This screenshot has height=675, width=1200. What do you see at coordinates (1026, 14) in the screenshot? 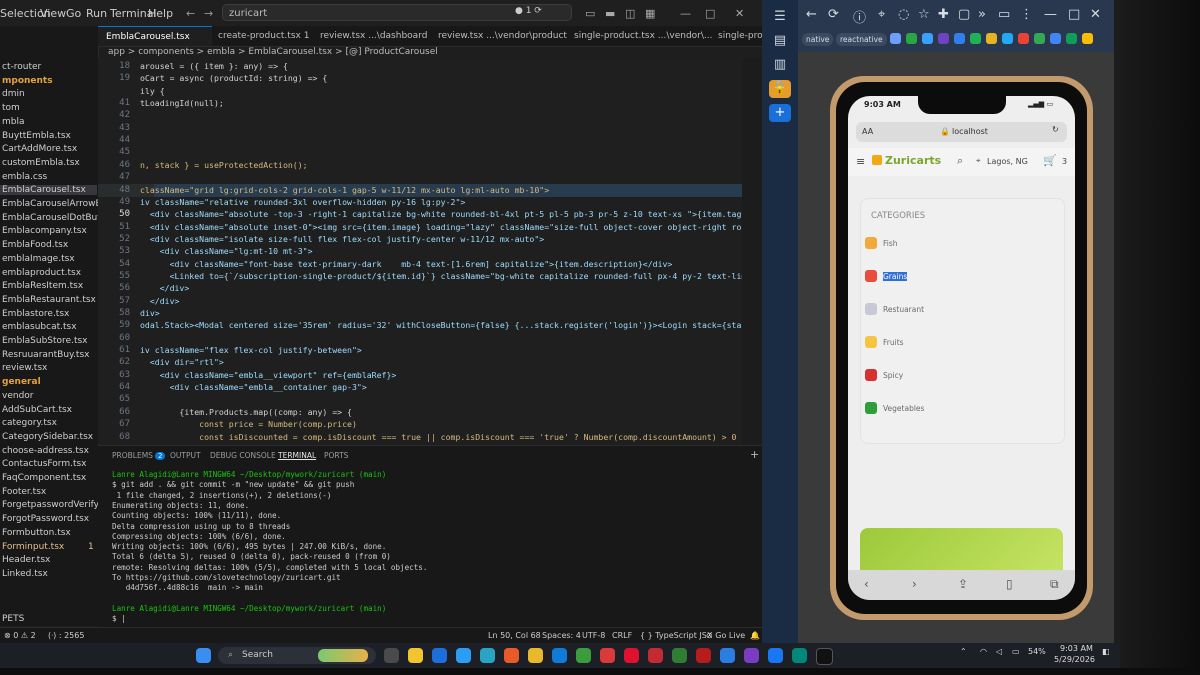
I see `menu-dots-icon: ⋮` at bounding box center [1026, 14].